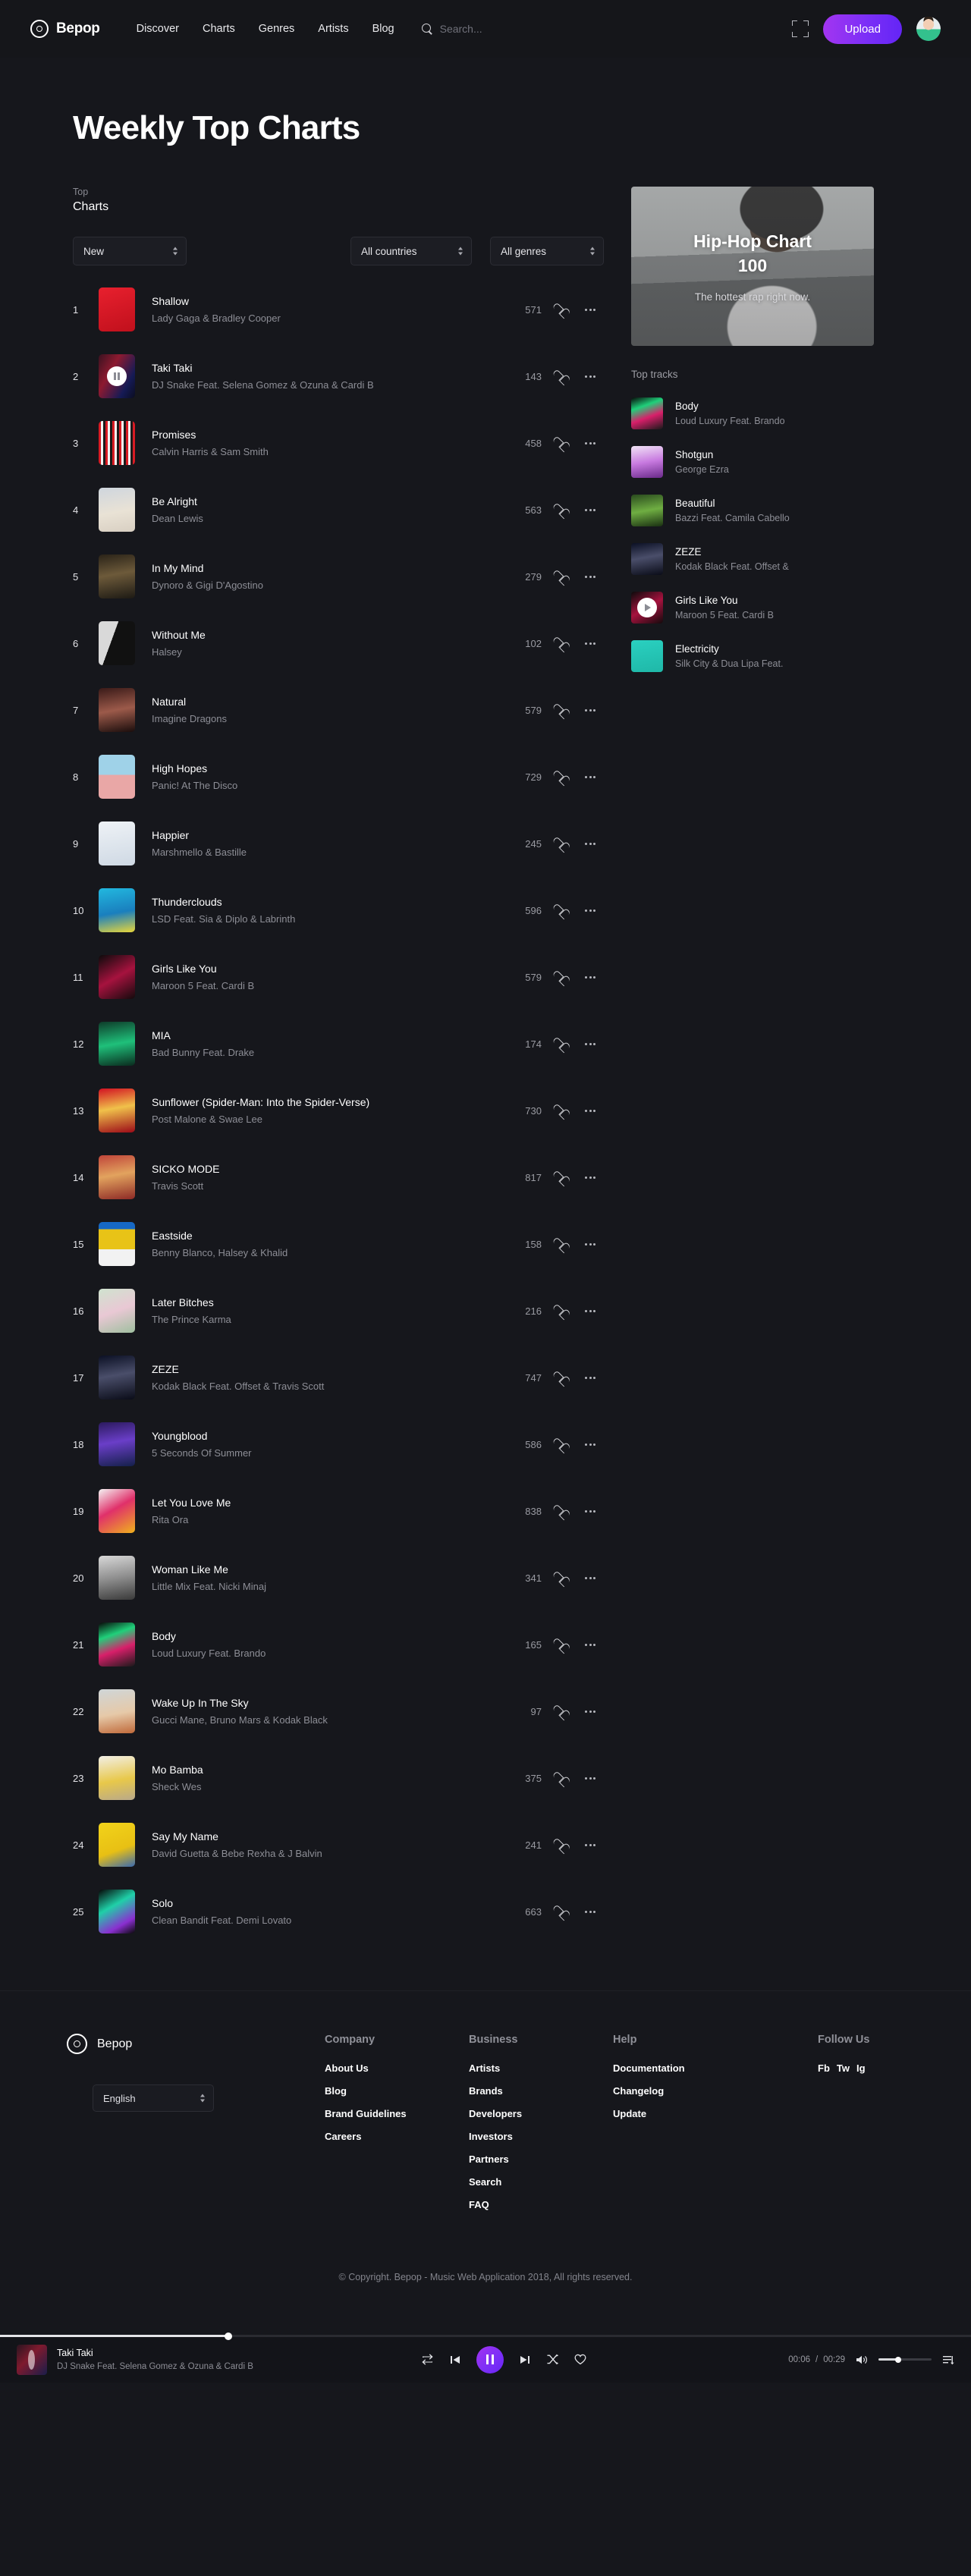  What do you see at coordinates (338, 509) in the screenshot?
I see `track-row: 4 Be Alright Dean Lewis 563` at bounding box center [338, 509].